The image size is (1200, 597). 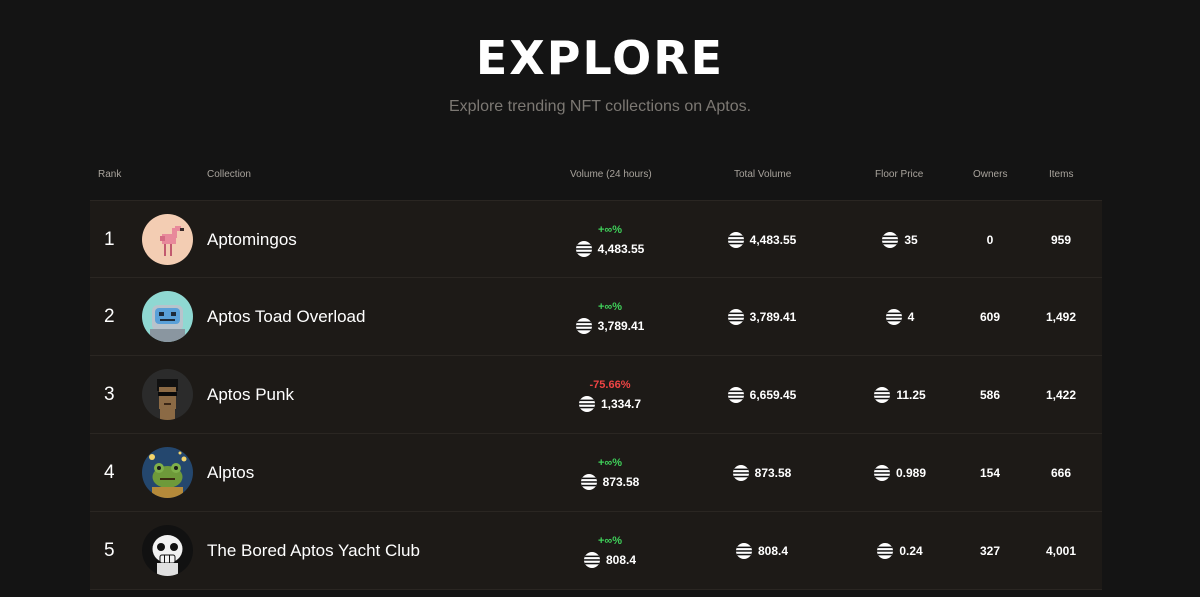 What do you see at coordinates (899, 174) in the screenshot?
I see `column-floor-price: Floor Price` at bounding box center [899, 174].